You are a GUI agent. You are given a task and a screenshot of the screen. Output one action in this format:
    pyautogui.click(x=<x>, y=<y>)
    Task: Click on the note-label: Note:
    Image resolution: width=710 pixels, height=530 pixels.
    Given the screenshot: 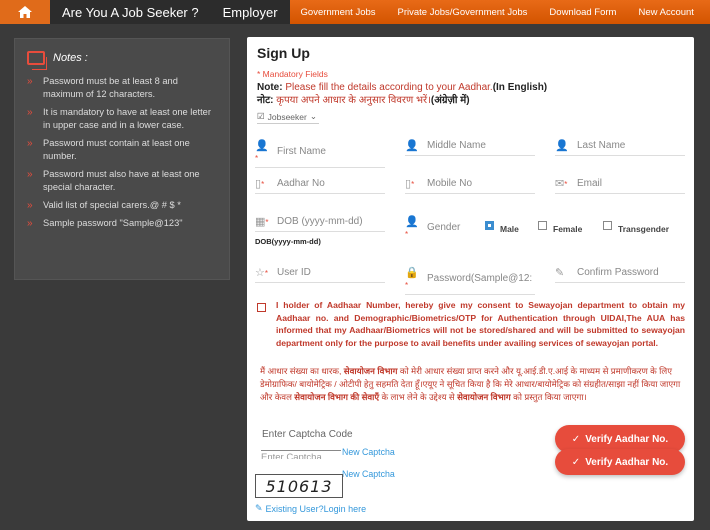 What is the action you would take?
    pyautogui.click(x=270, y=87)
    